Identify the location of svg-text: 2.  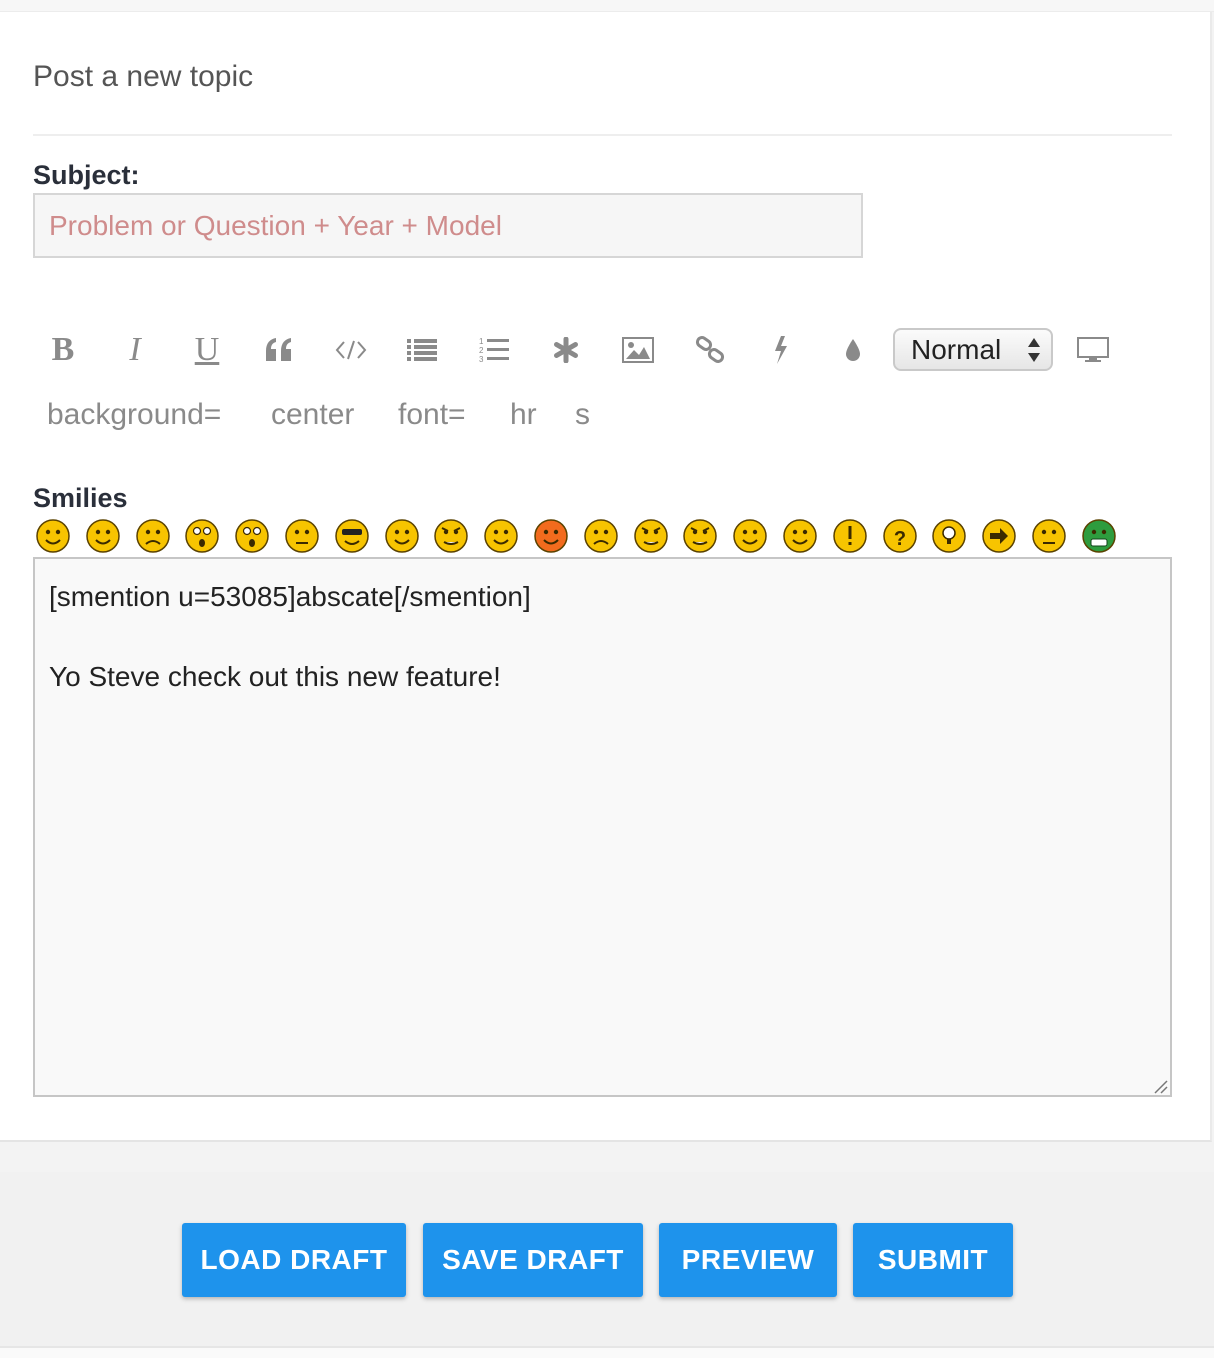
(481, 350).